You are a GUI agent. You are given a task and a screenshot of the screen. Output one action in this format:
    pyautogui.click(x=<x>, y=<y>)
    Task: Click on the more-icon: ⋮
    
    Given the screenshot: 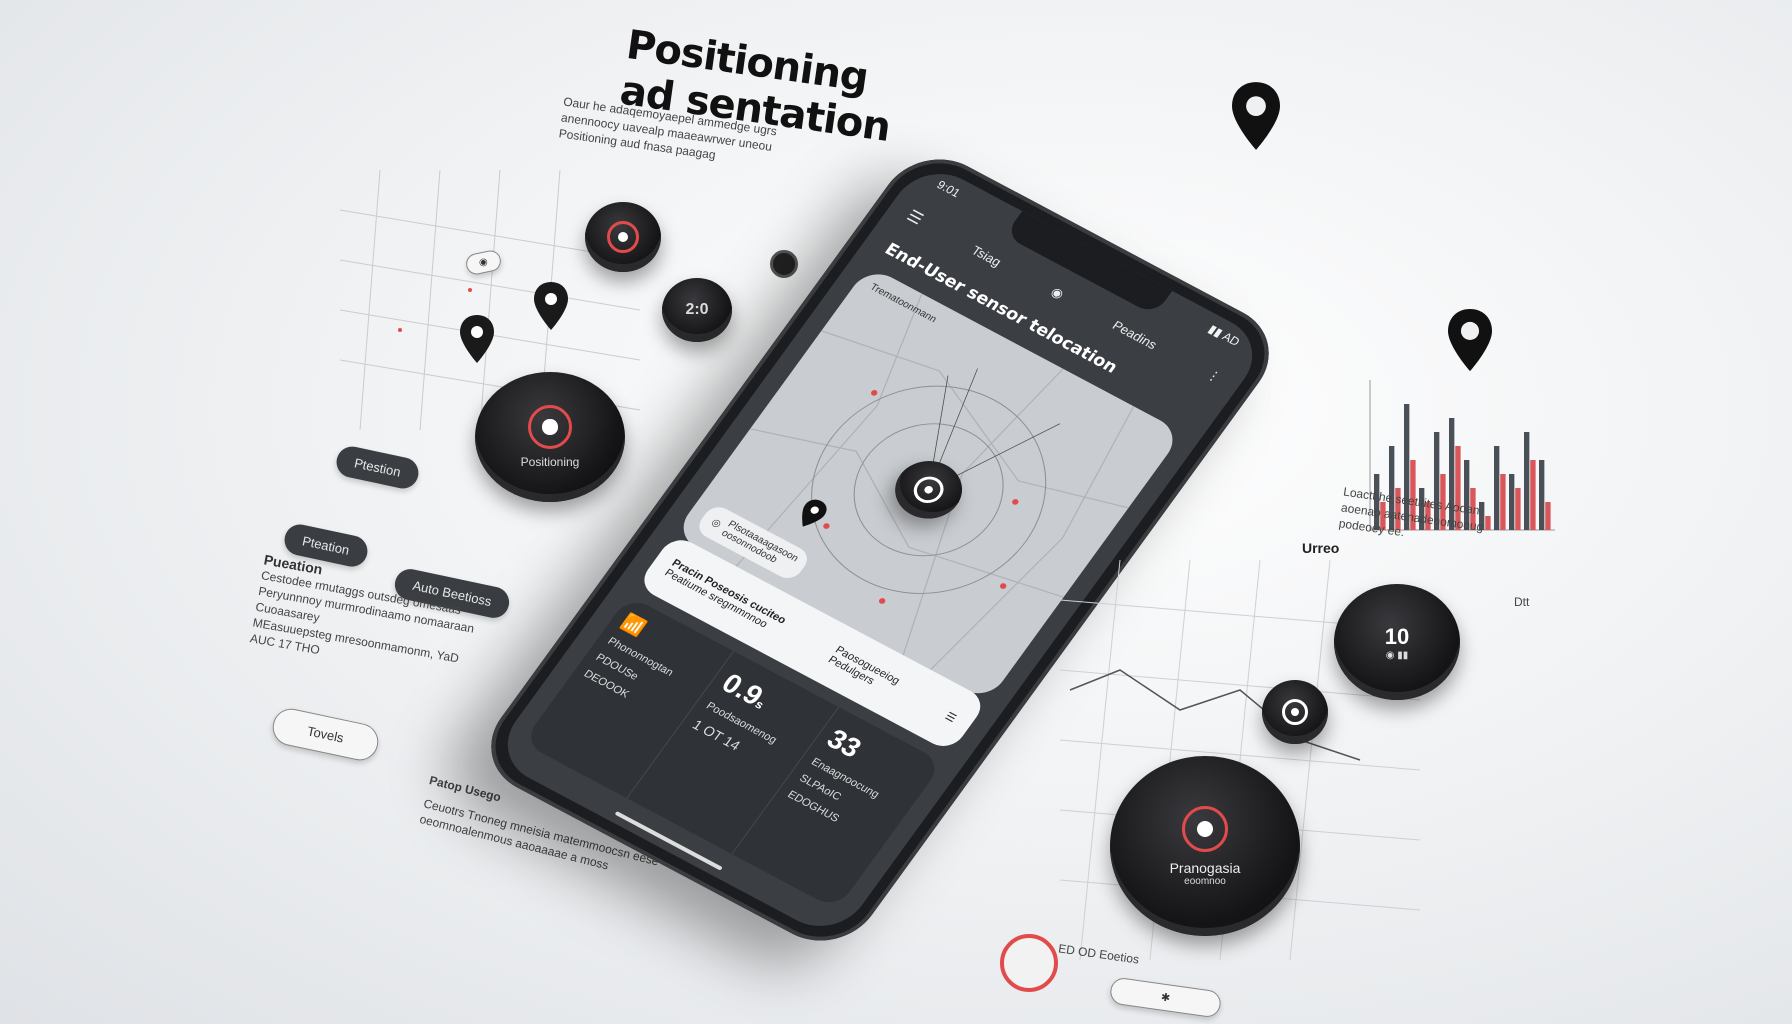 What is the action you would take?
    pyautogui.click(x=1213, y=376)
    